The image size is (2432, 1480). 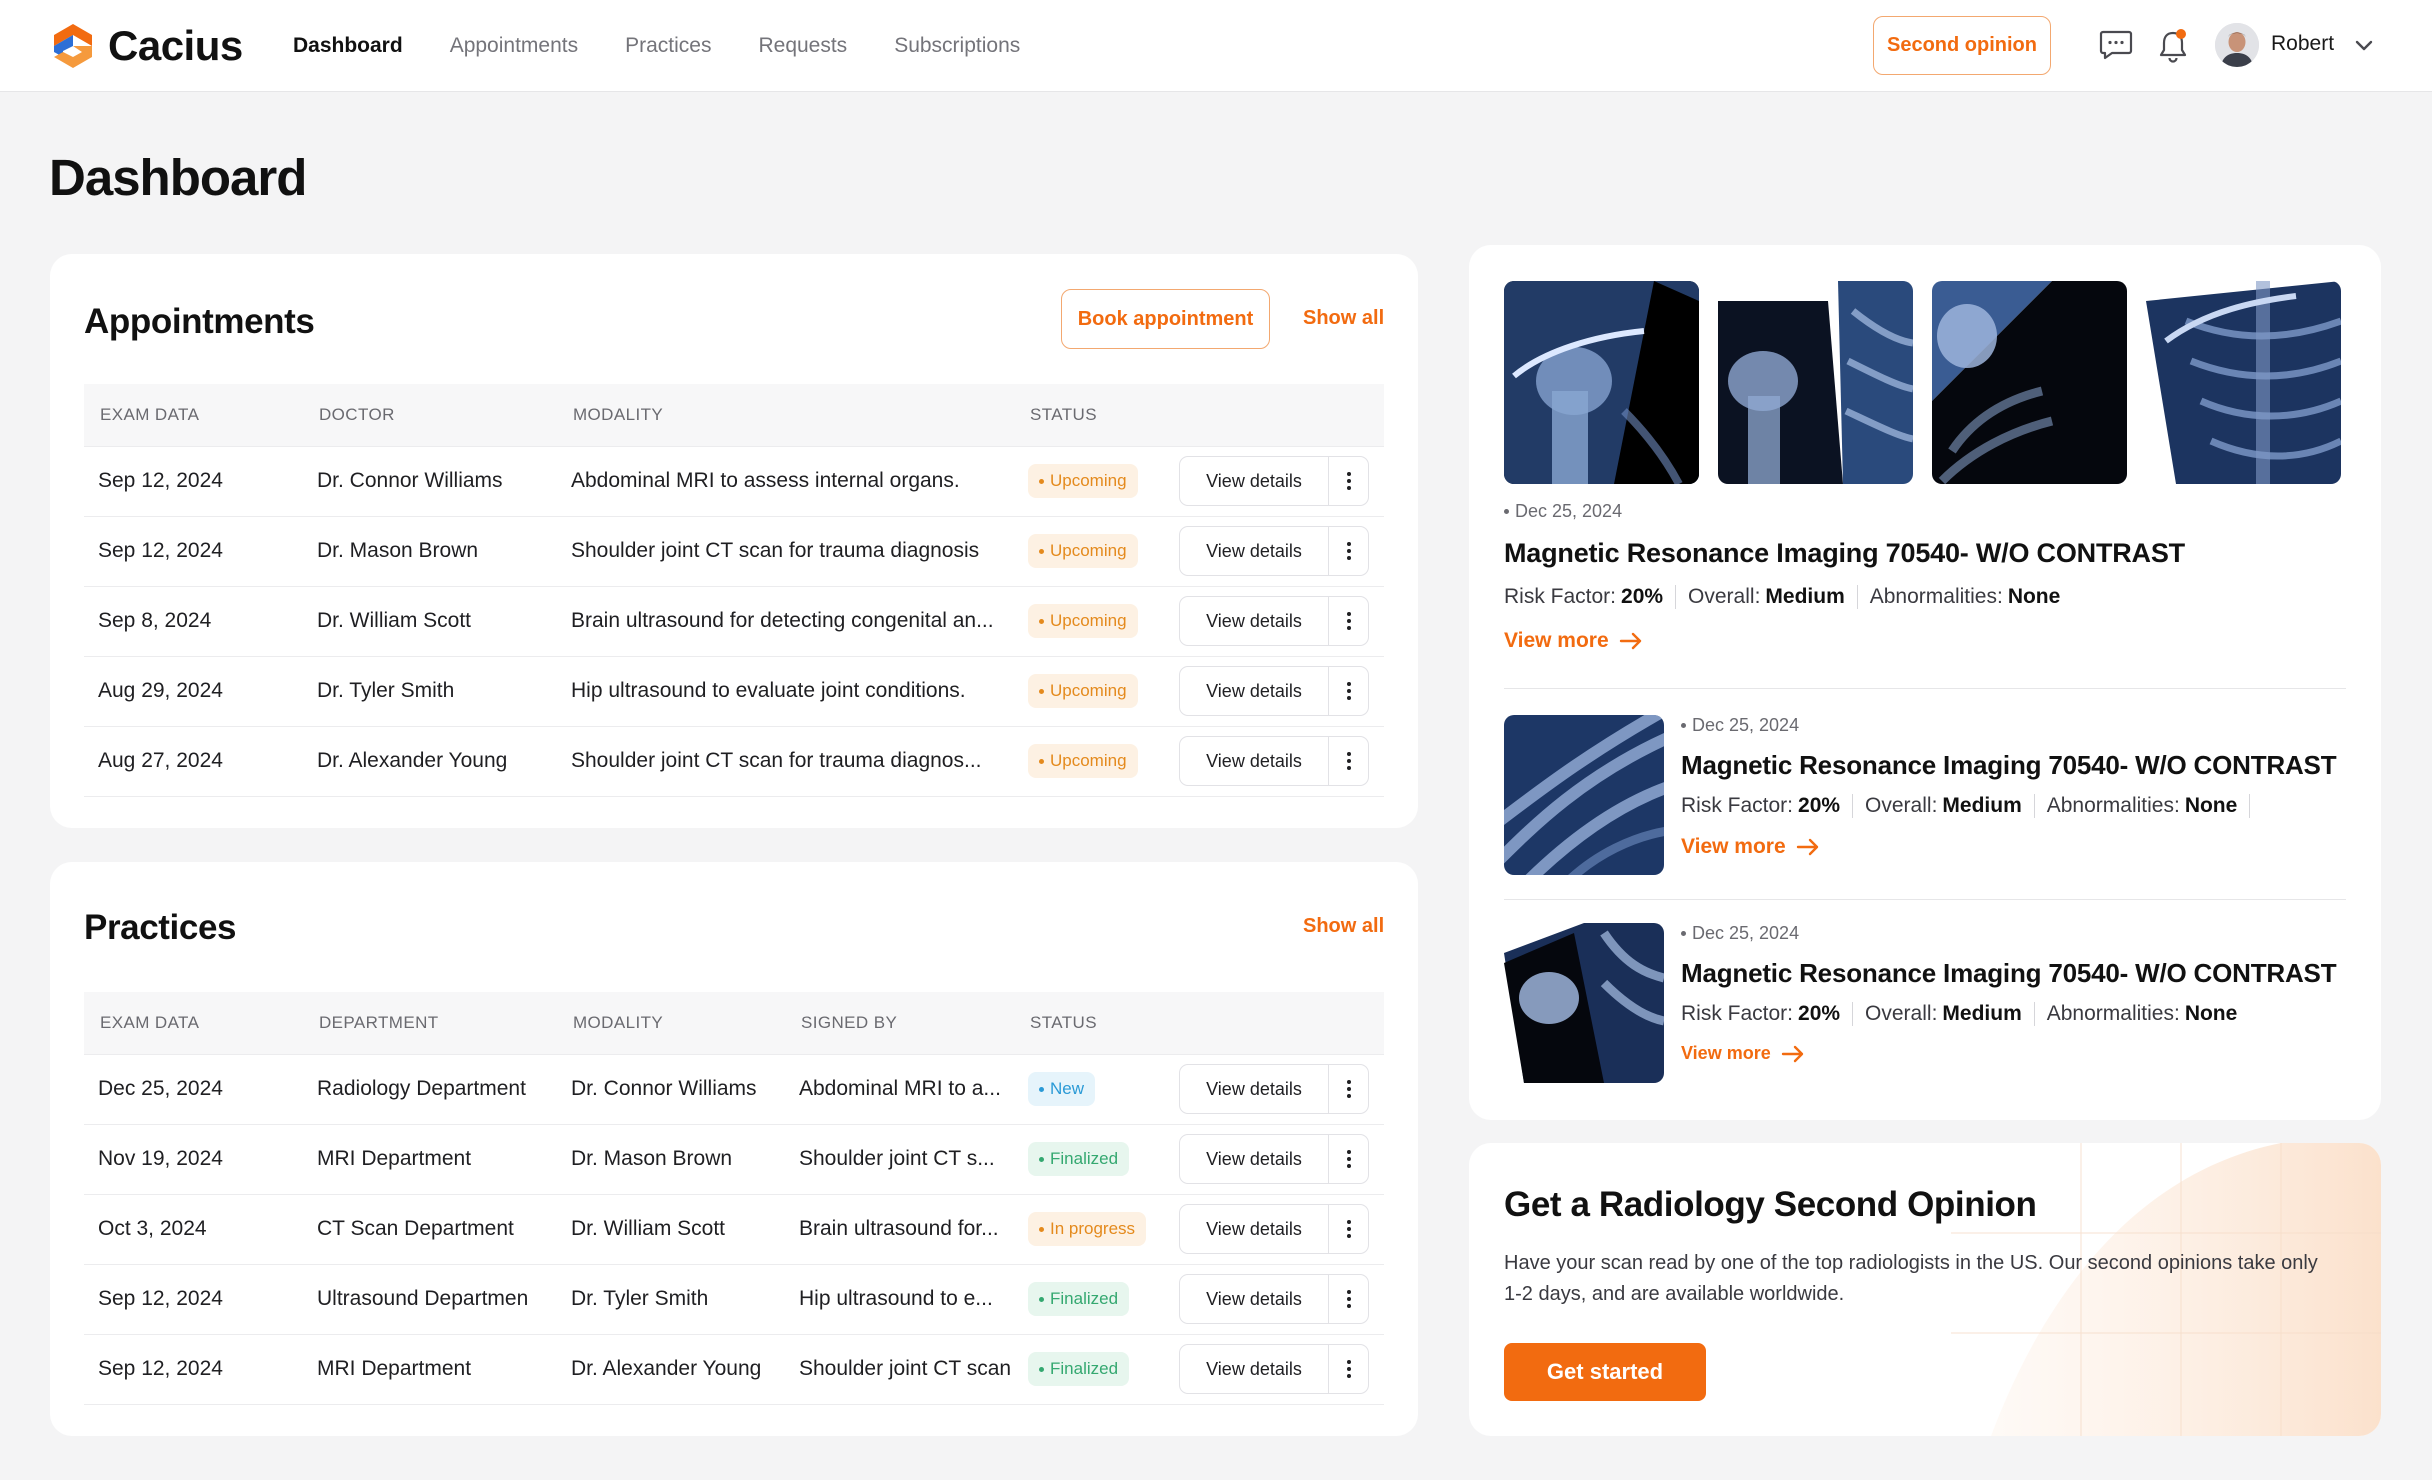 What do you see at coordinates (802, 46) in the screenshot?
I see `nav-requests: Requests` at bounding box center [802, 46].